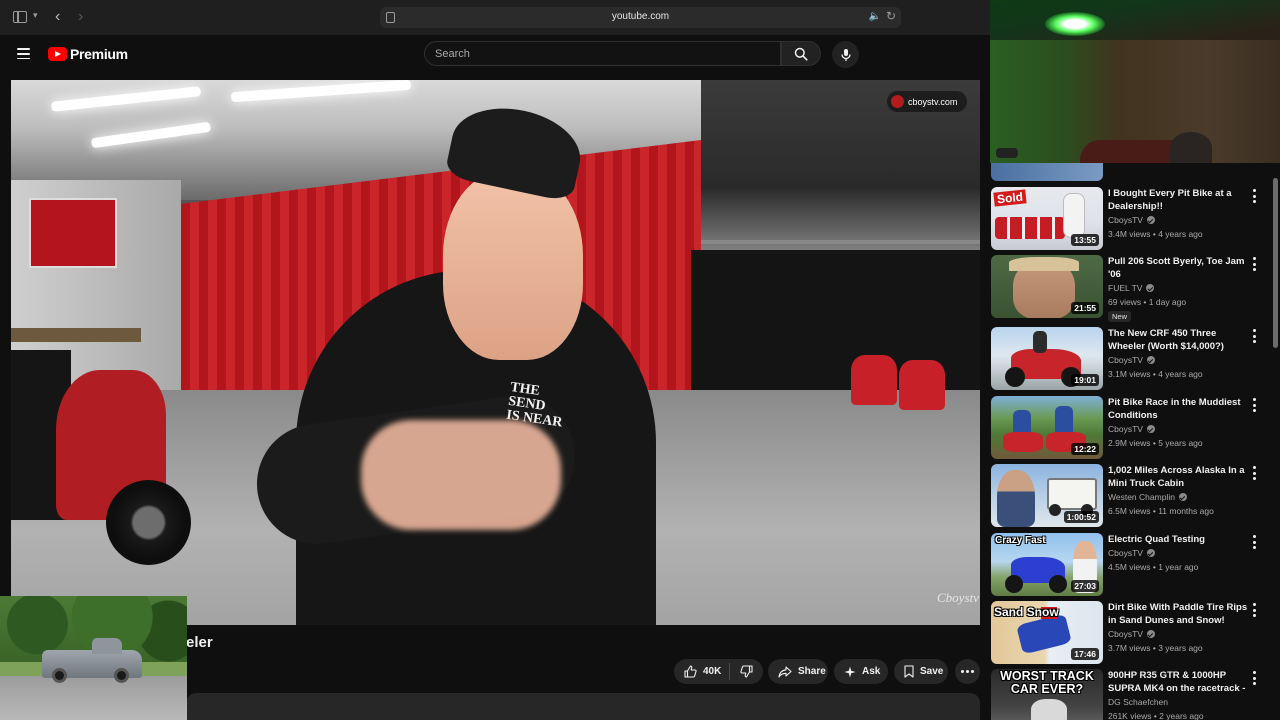 This screenshot has width=1280, height=720. Describe the element at coordinates (1085, 240) in the screenshot. I see `video-duration: 13:55` at that location.